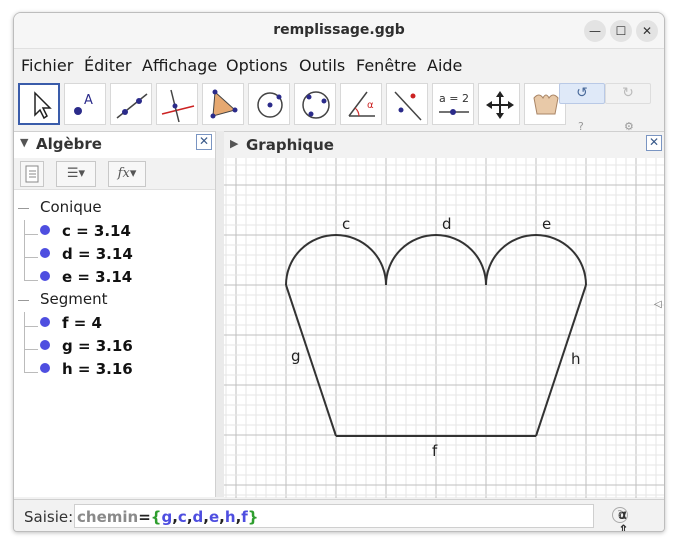 The height and width of the screenshot is (546, 678). I want to click on tool-slider: a = 2, so click(453, 104).